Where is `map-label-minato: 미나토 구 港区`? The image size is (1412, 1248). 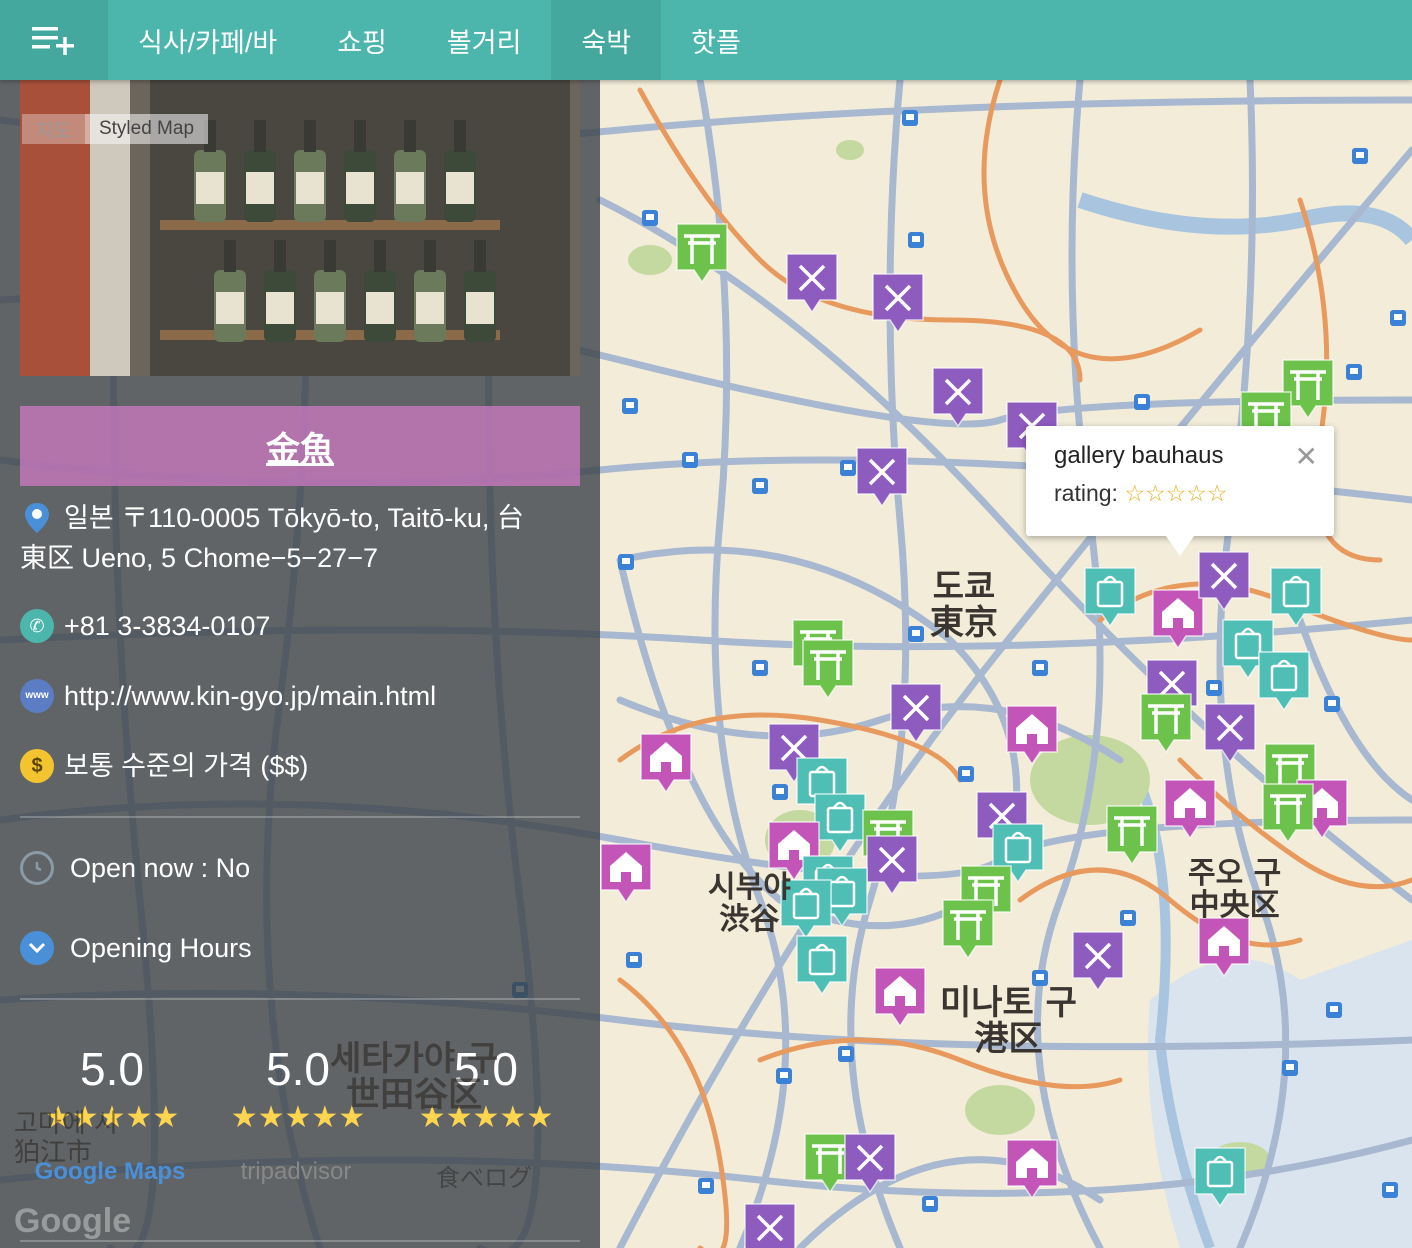
map-label-minato: 미나토 구 港区 is located at coordinates (1008, 1021).